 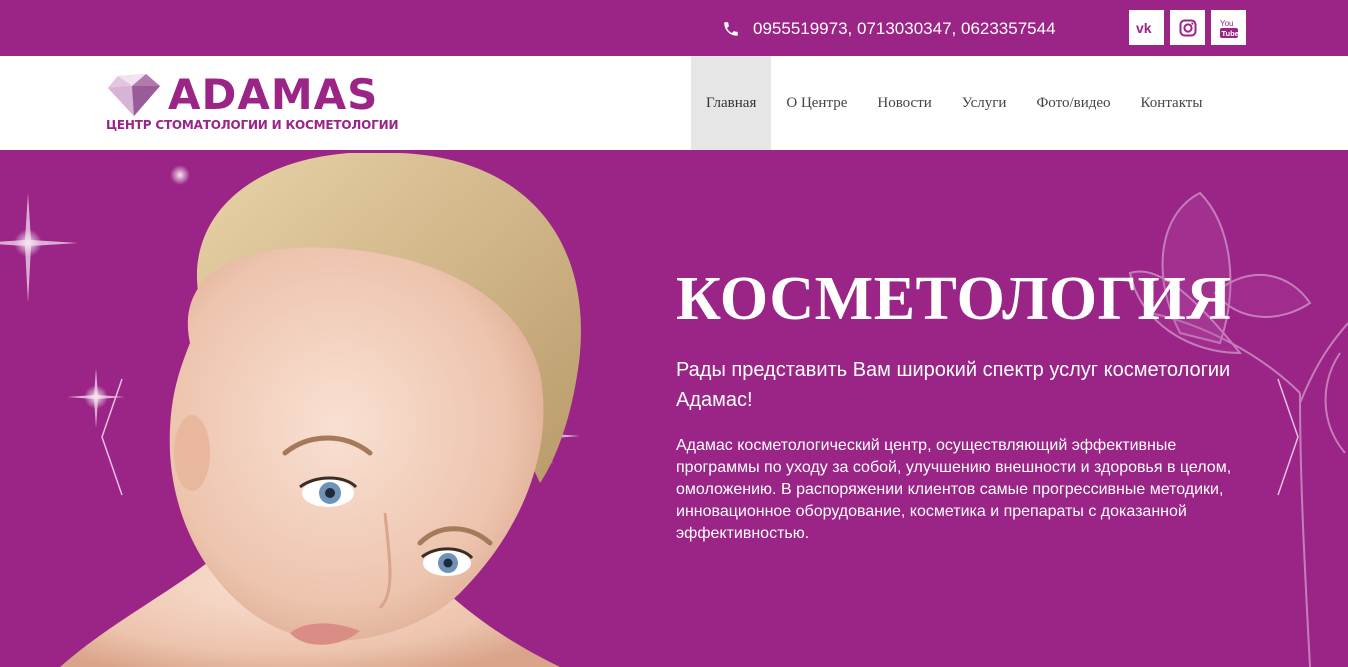 I want to click on youtube-icon: You Tube, so click(x=1228, y=27).